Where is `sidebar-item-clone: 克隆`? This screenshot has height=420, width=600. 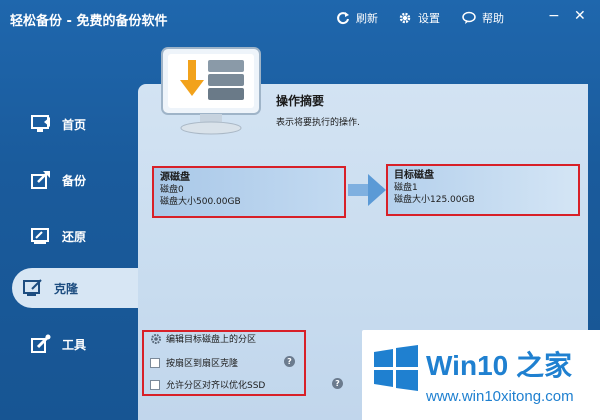
sidebar-item-clone: 克隆 is located at coordinates (75, 288).